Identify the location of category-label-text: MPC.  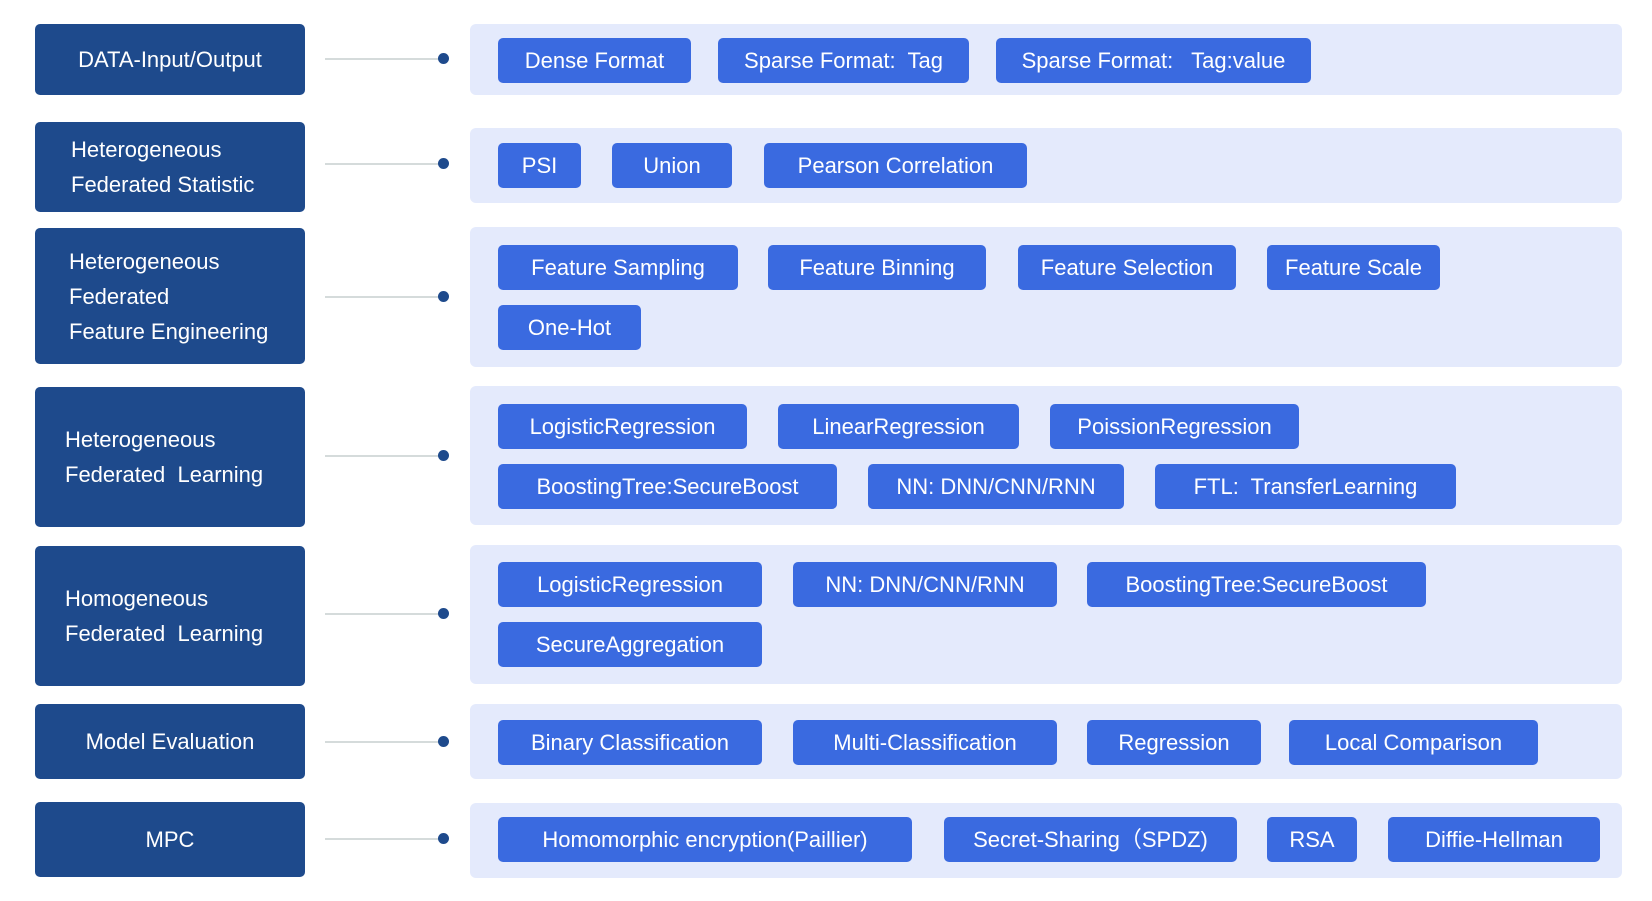
(170, 839).